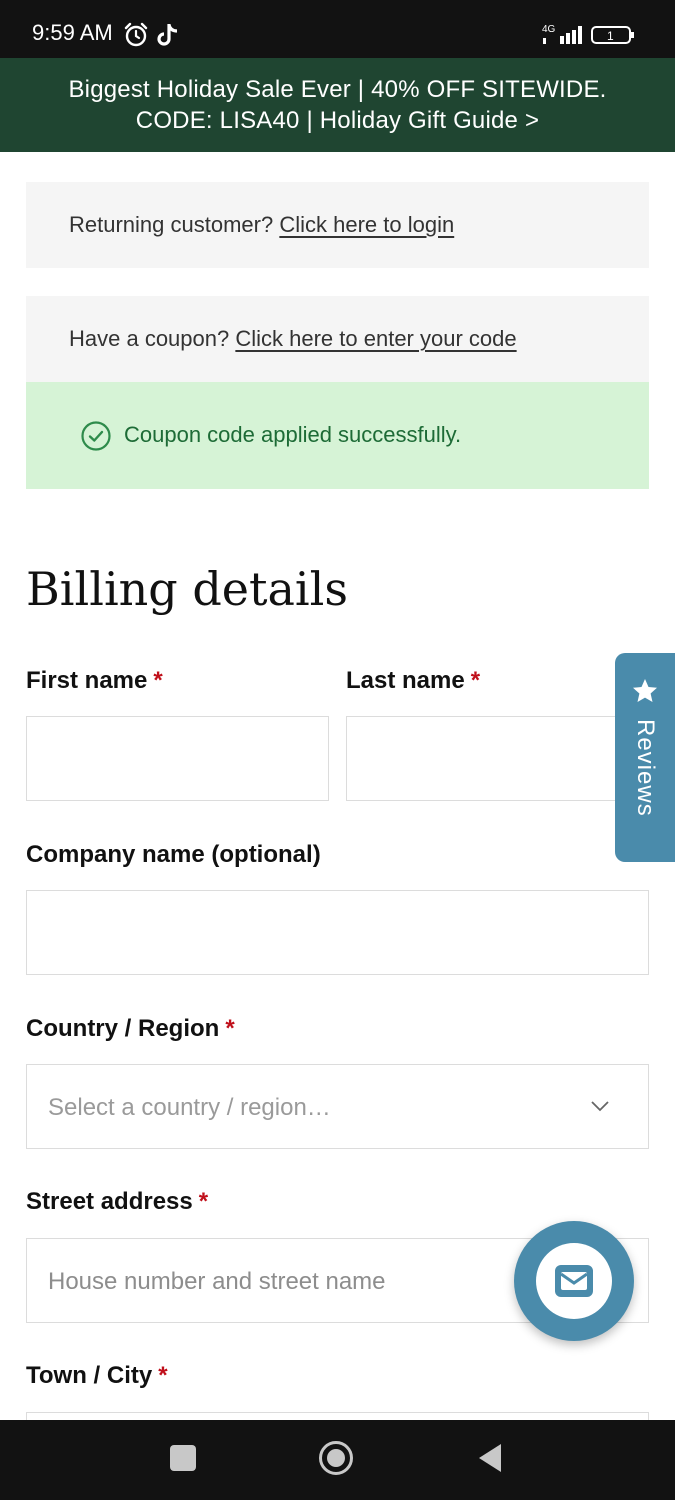 The image size is (675, 1500). Describe the element at coordinates (149, 338) in the screenshot. I see `coupon-text: Have a coupon?` at that location.